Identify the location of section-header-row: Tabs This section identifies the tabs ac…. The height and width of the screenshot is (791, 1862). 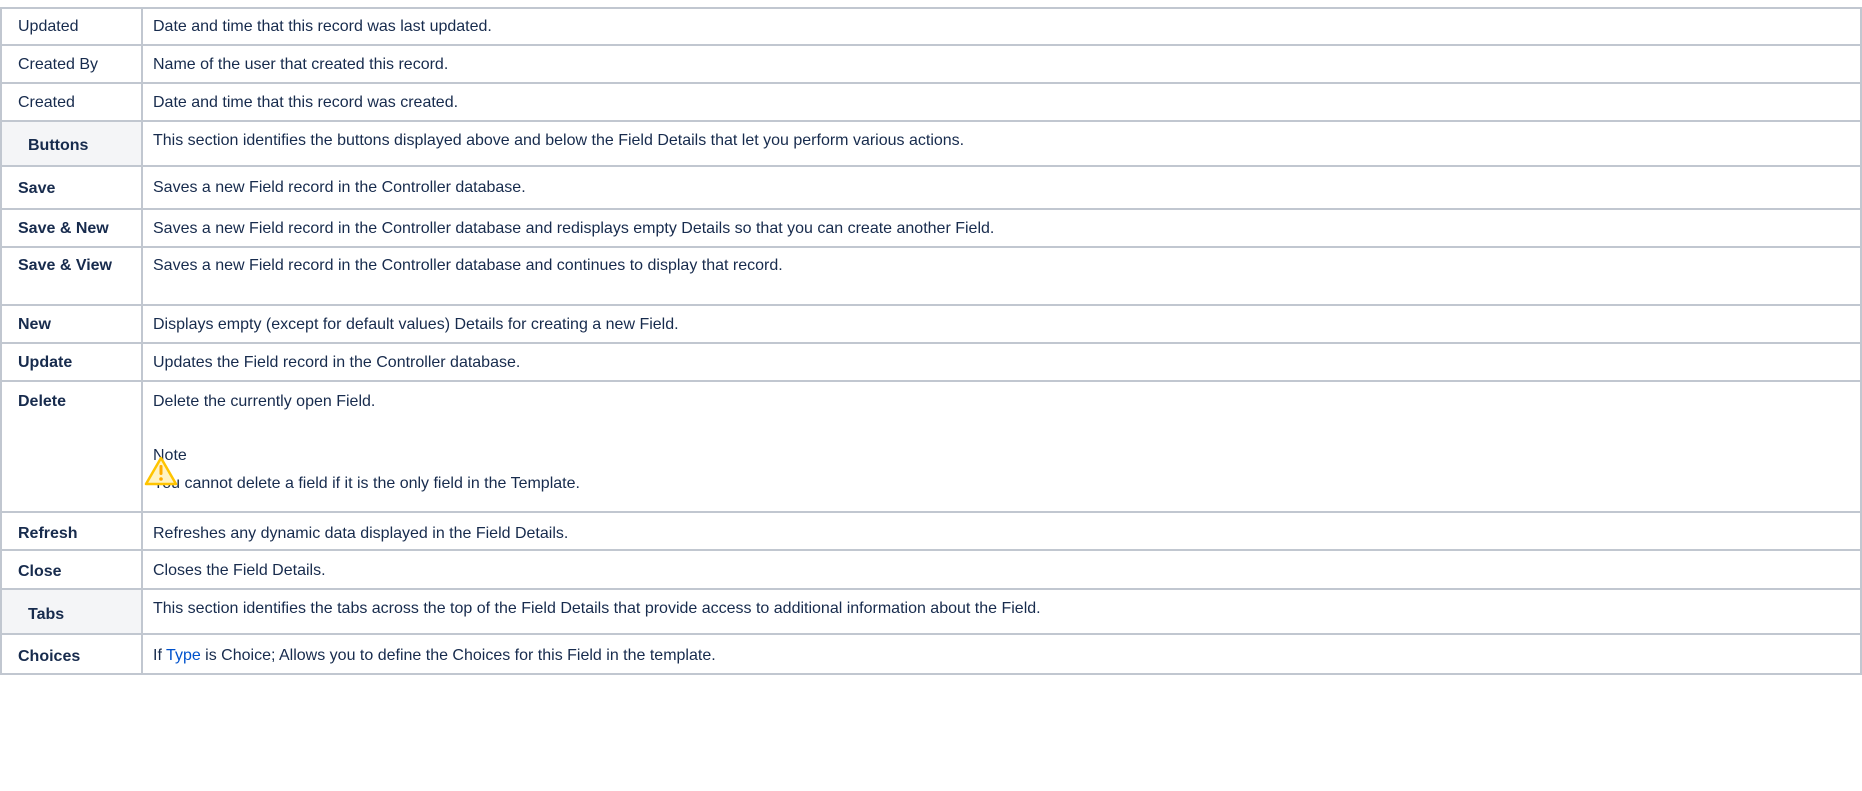
(931, 611).